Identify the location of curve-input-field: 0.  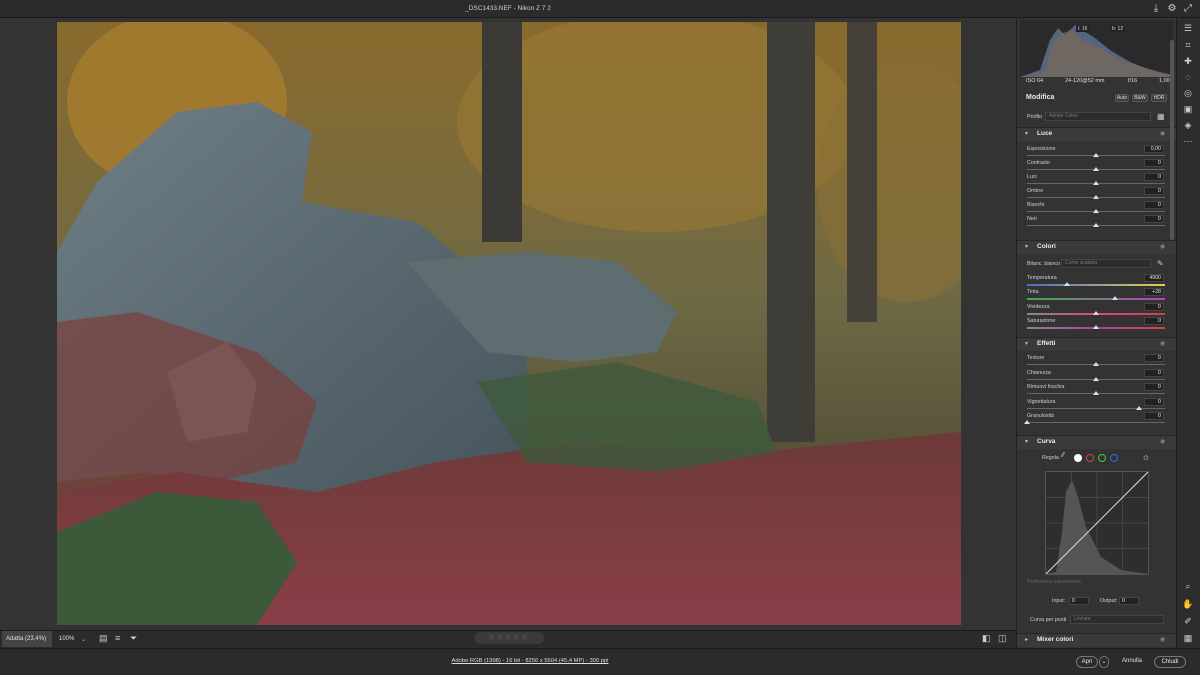
(1079, 601).